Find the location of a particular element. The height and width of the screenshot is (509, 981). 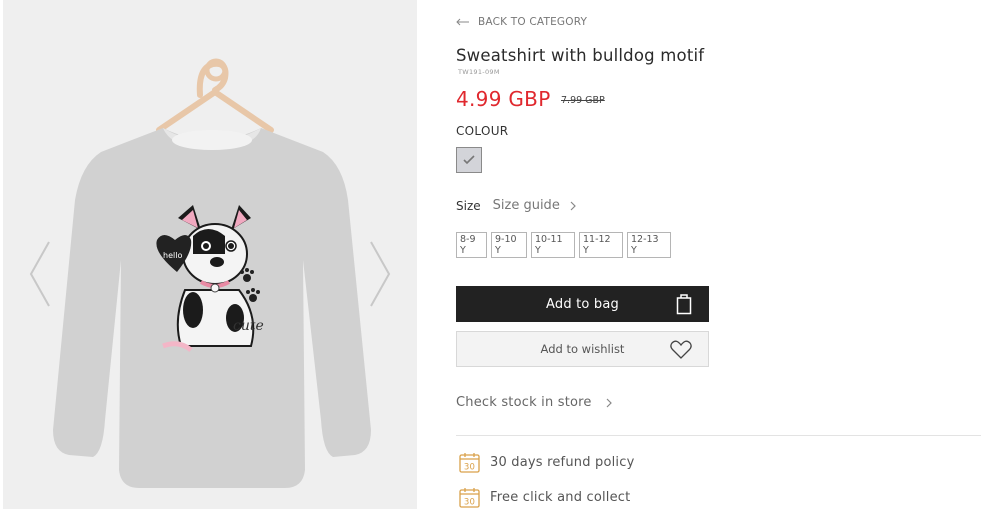

add-to-wishlist-button: Add to wishlist is located at coordinates (582, 349).